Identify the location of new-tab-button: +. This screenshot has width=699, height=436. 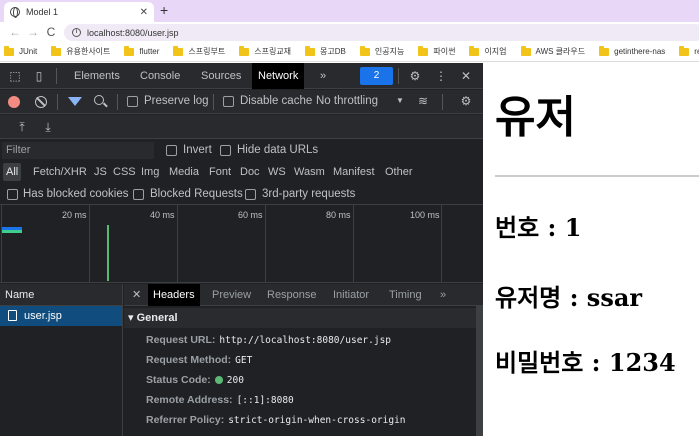
(164, 10).